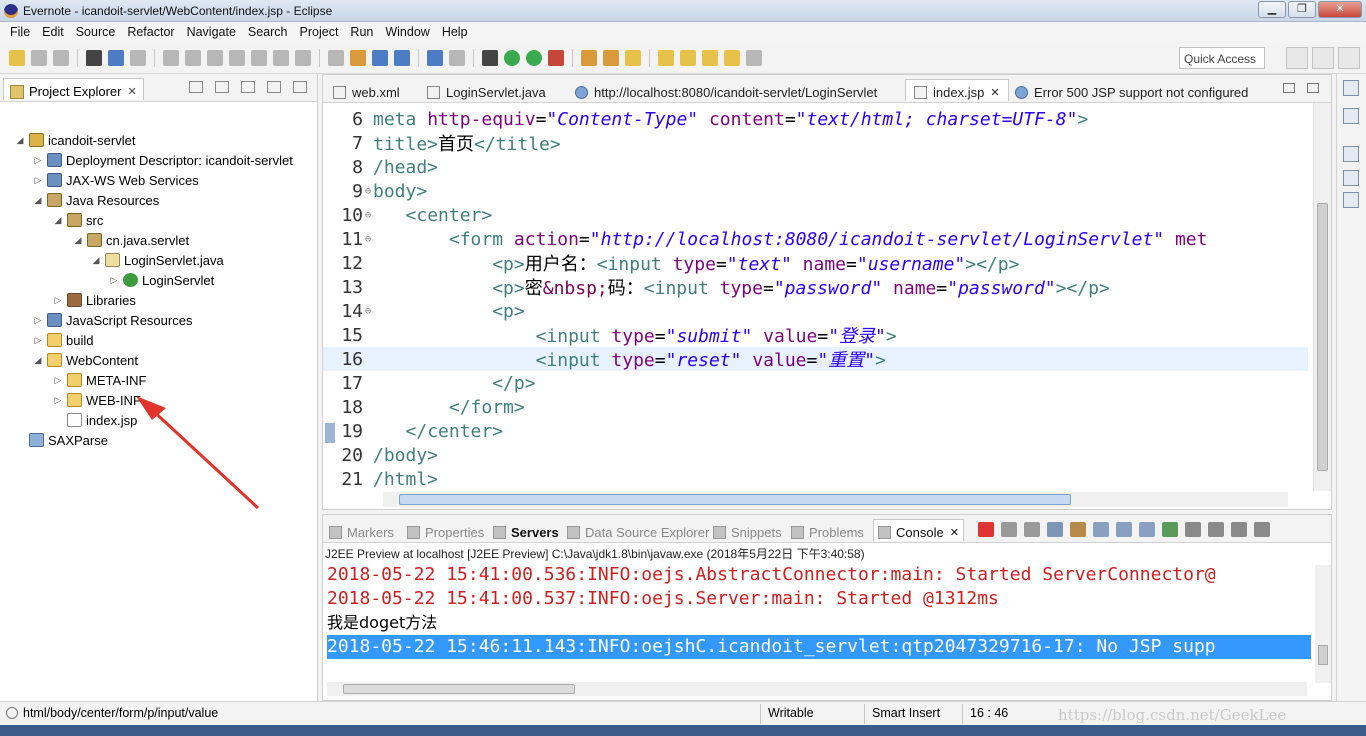 Image resolution: width=1366 pixels, height=736 pixels. I want to click on task-list-icon, so click(1351, 178).